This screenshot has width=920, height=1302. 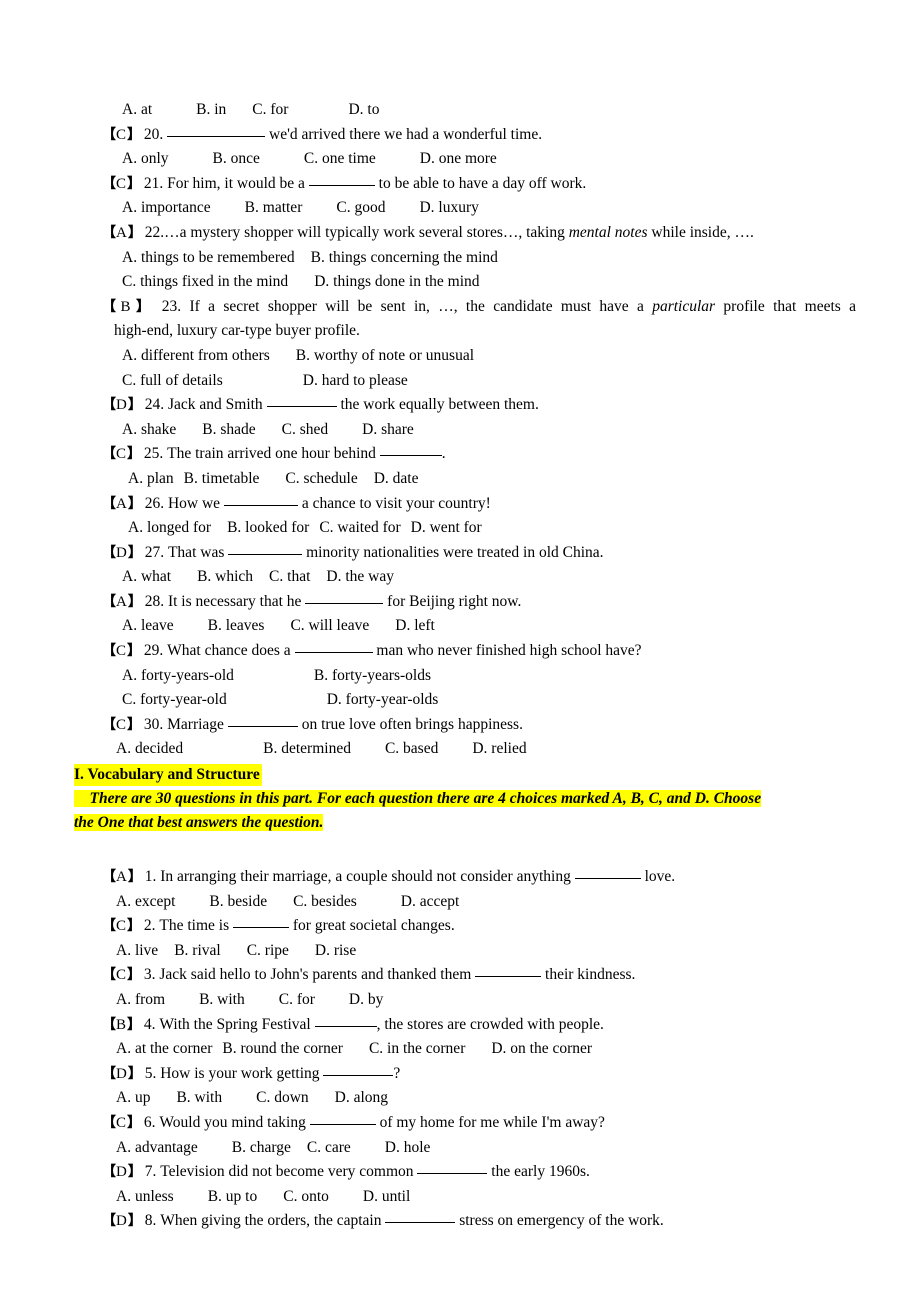 What do you see at coordinates (473, 951) in the screenshot?
I see `options-2: A. live B. rival C. ripe D. rise` at bounding box center [473, 951].